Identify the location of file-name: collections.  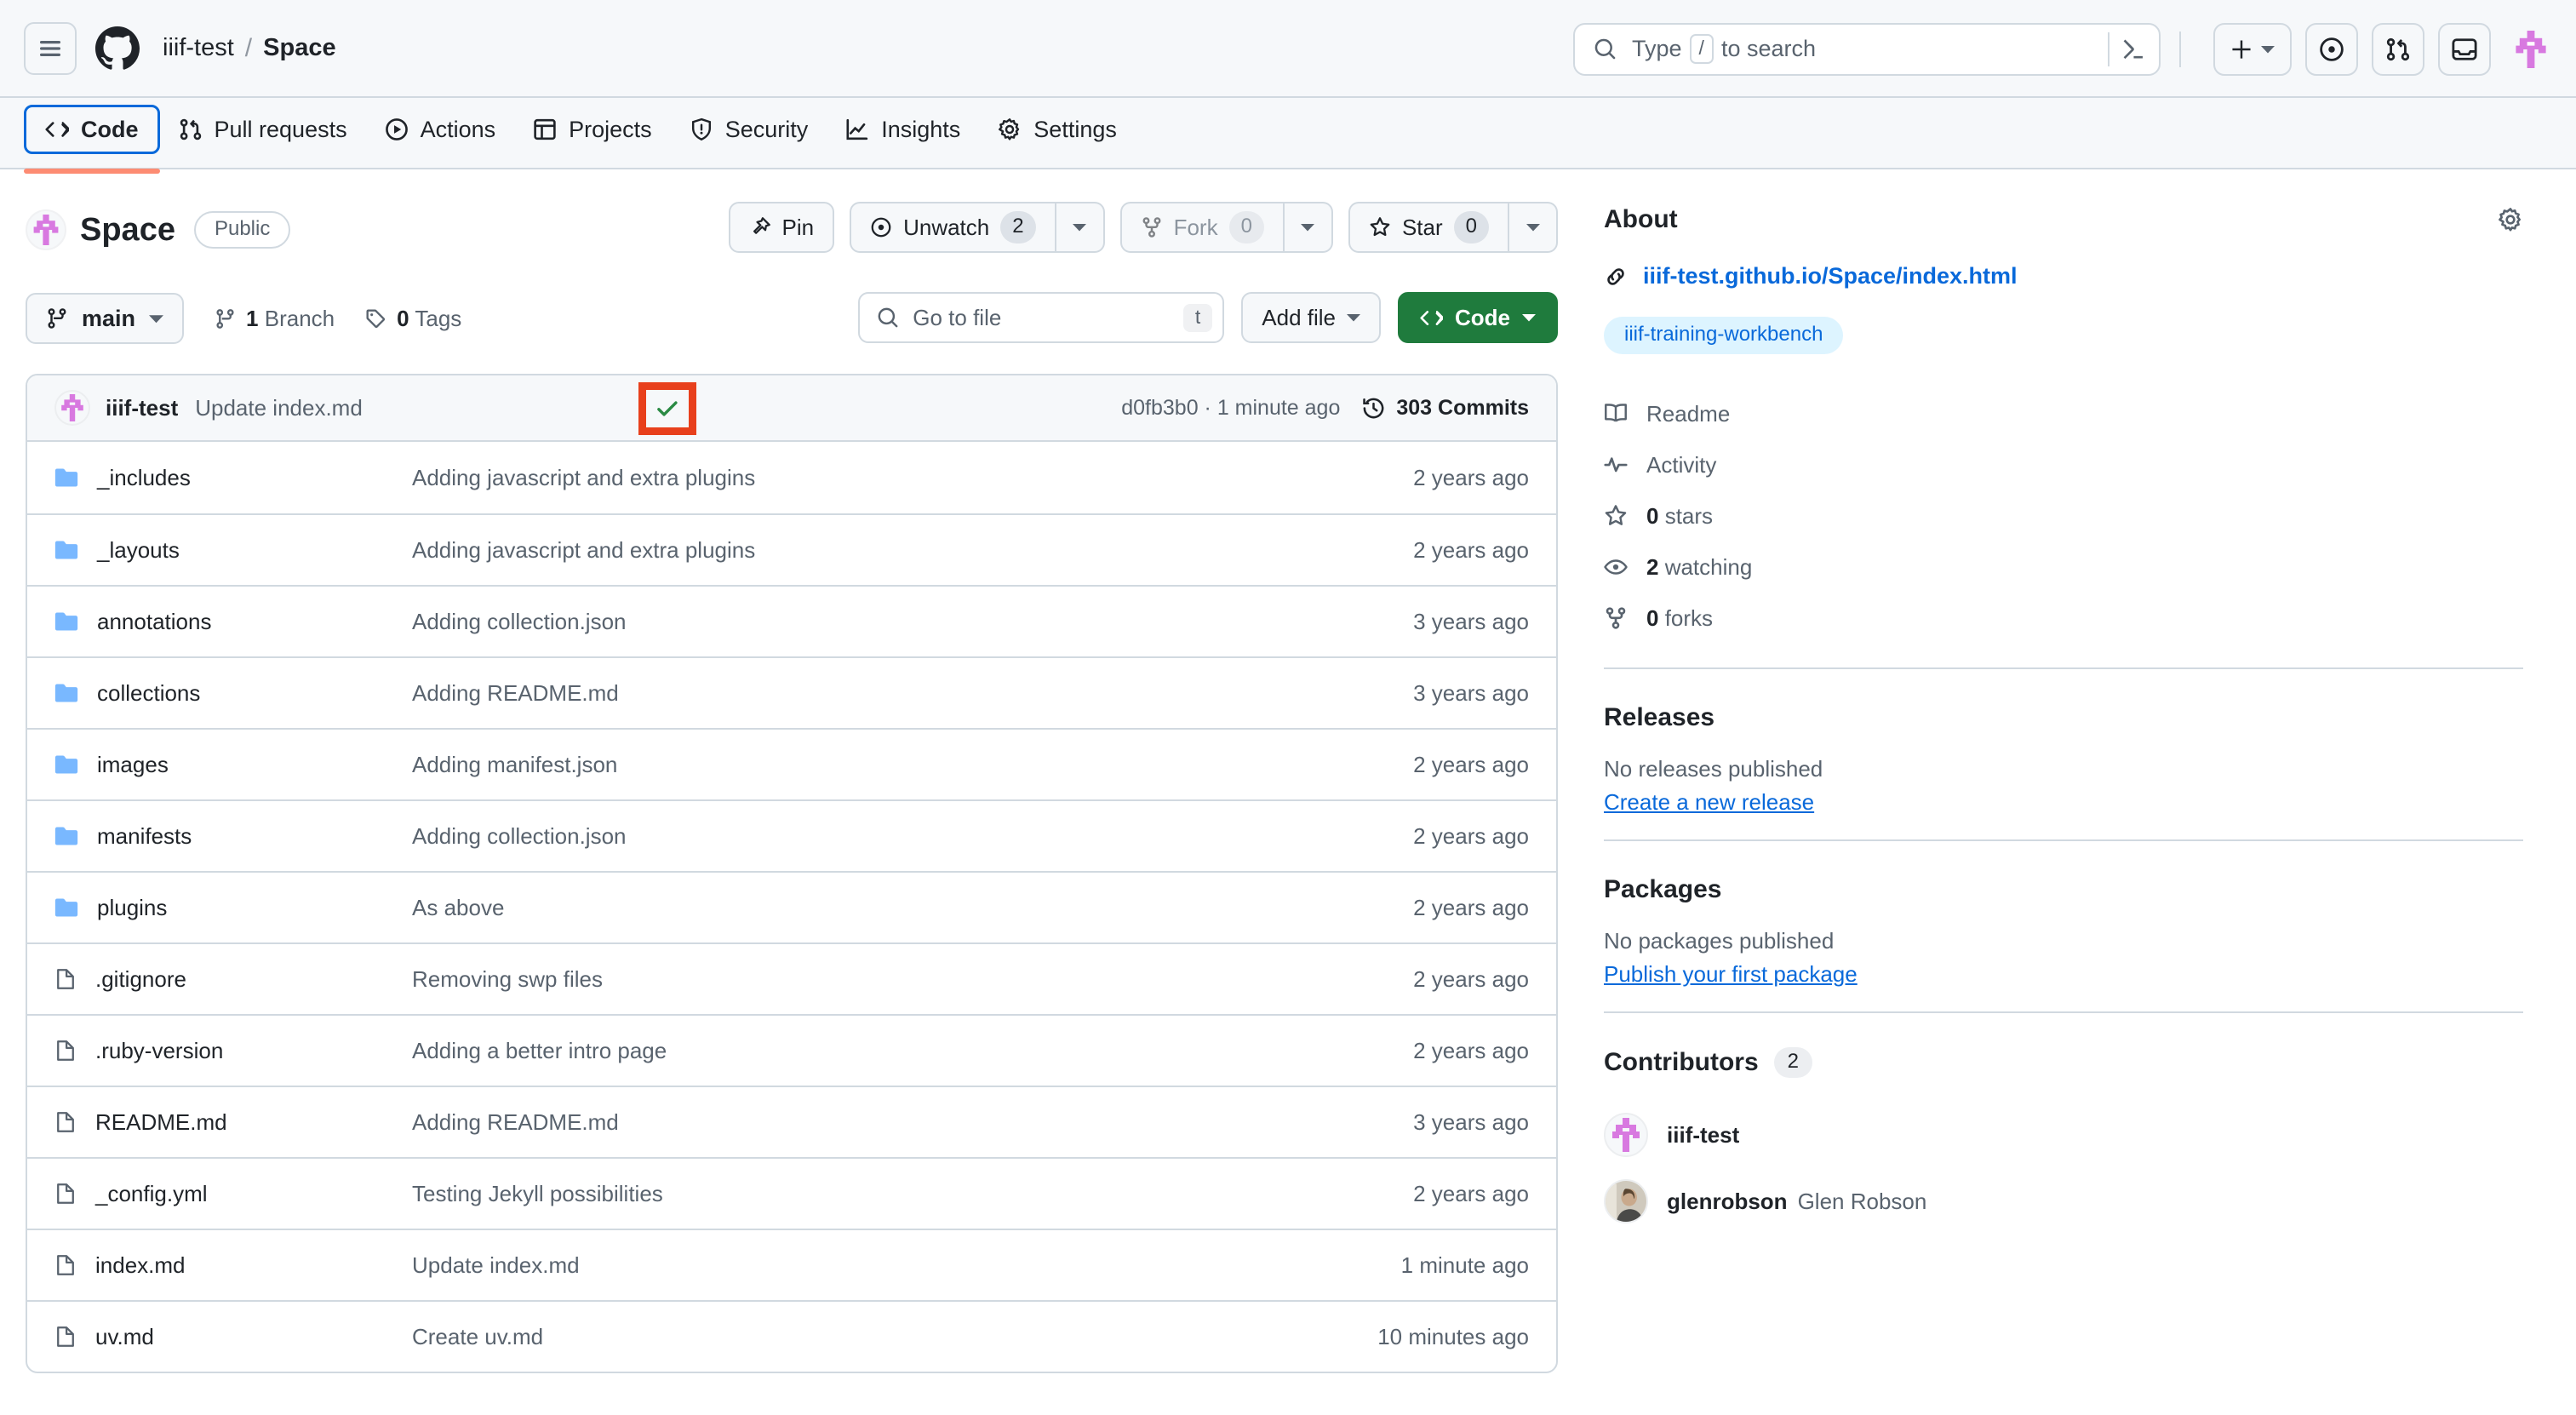
(148, 693).